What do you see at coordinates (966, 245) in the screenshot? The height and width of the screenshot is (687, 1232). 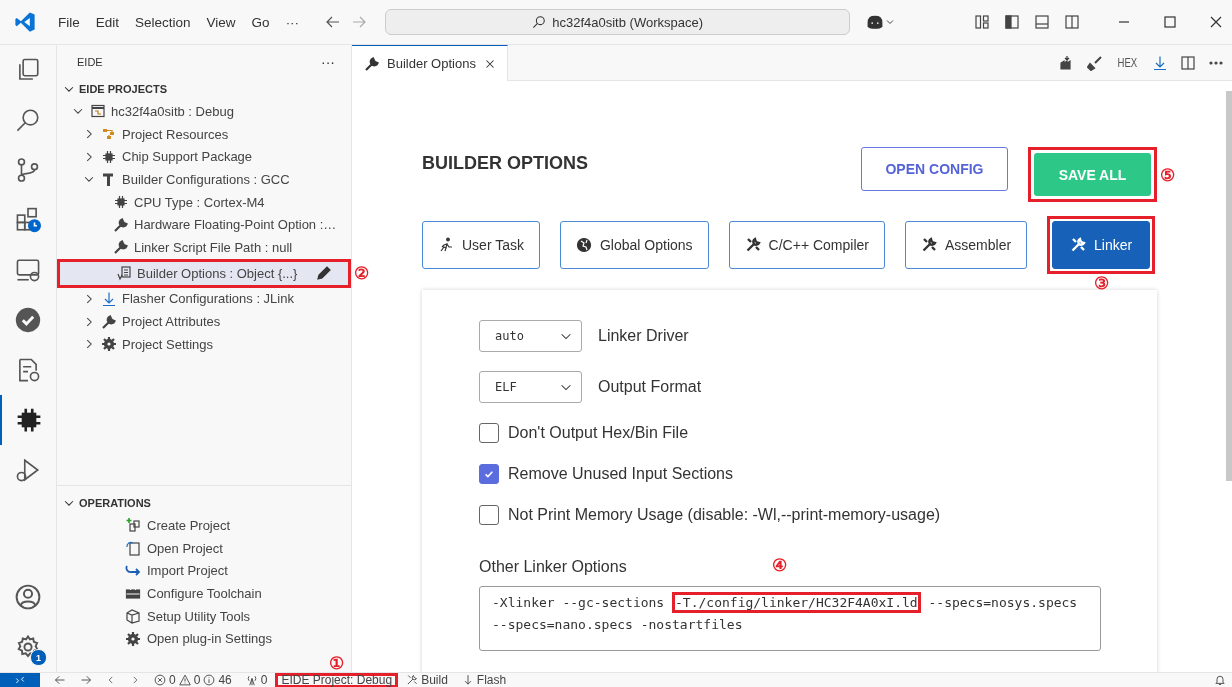 I see `options-tab: Assembler` at bounding box center [966, 245].